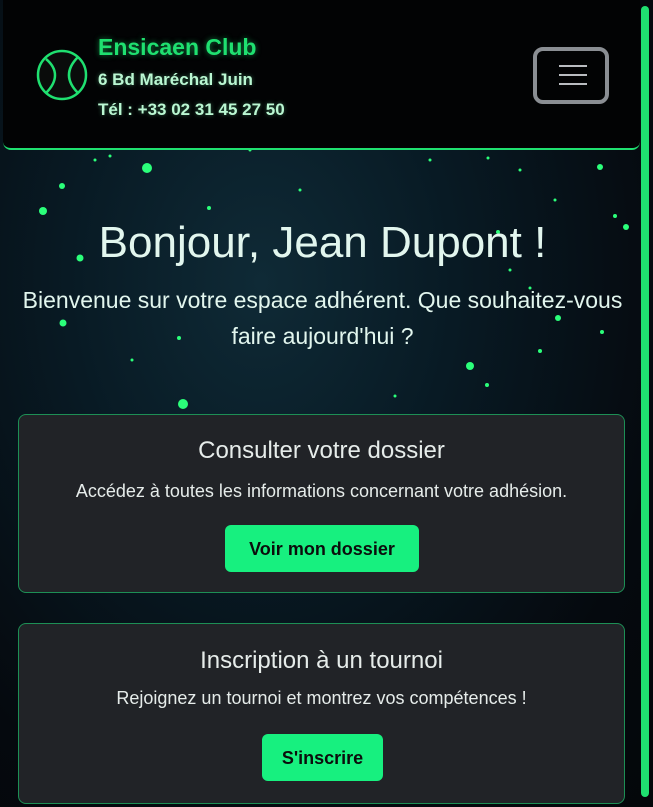 The width and height of the screenshot is (653, 807). I want to click on card-title: Inscription à un tournoi, so click(321, 660).